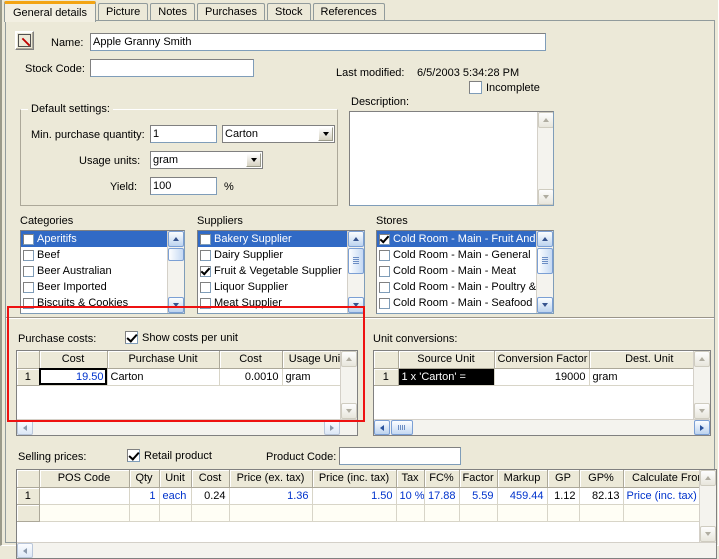  Describe the element at coordinates (94, 239) in the screenshot. I see `list-item: Aperitifs` at that location.